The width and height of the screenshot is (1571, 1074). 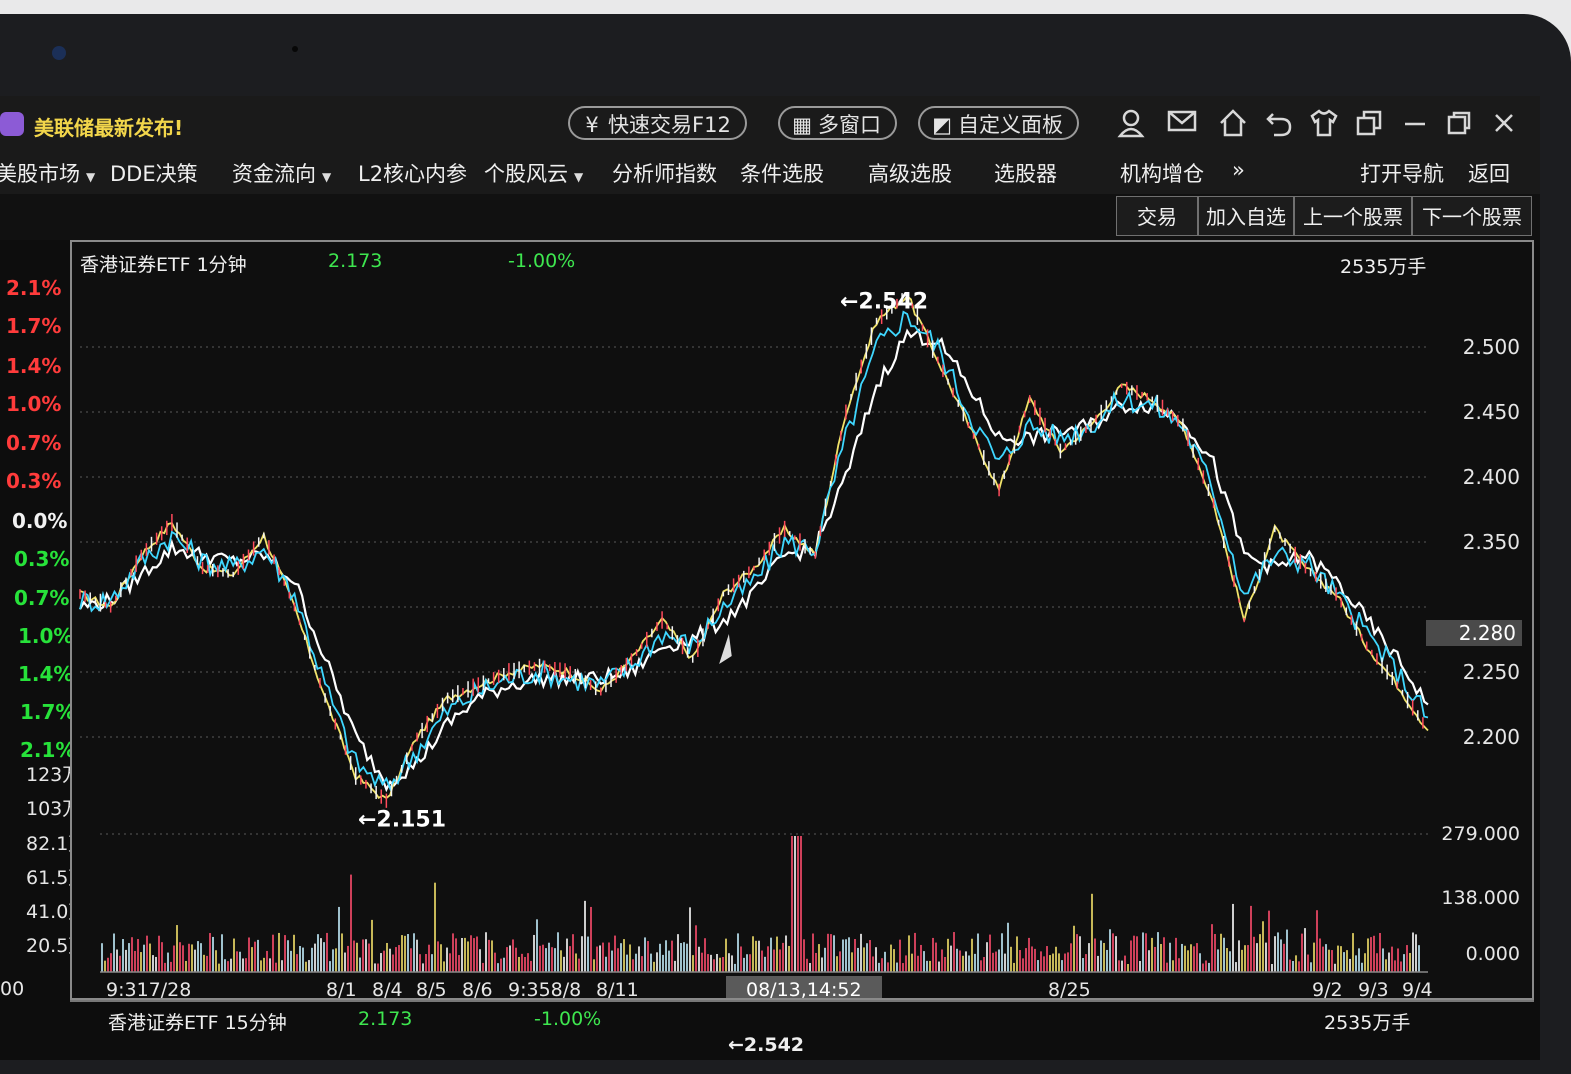 What do you see at coordinates (884, 301) in the screenshot?
I see `high-annotation: ←2.542` at bounding box center [884, 301].